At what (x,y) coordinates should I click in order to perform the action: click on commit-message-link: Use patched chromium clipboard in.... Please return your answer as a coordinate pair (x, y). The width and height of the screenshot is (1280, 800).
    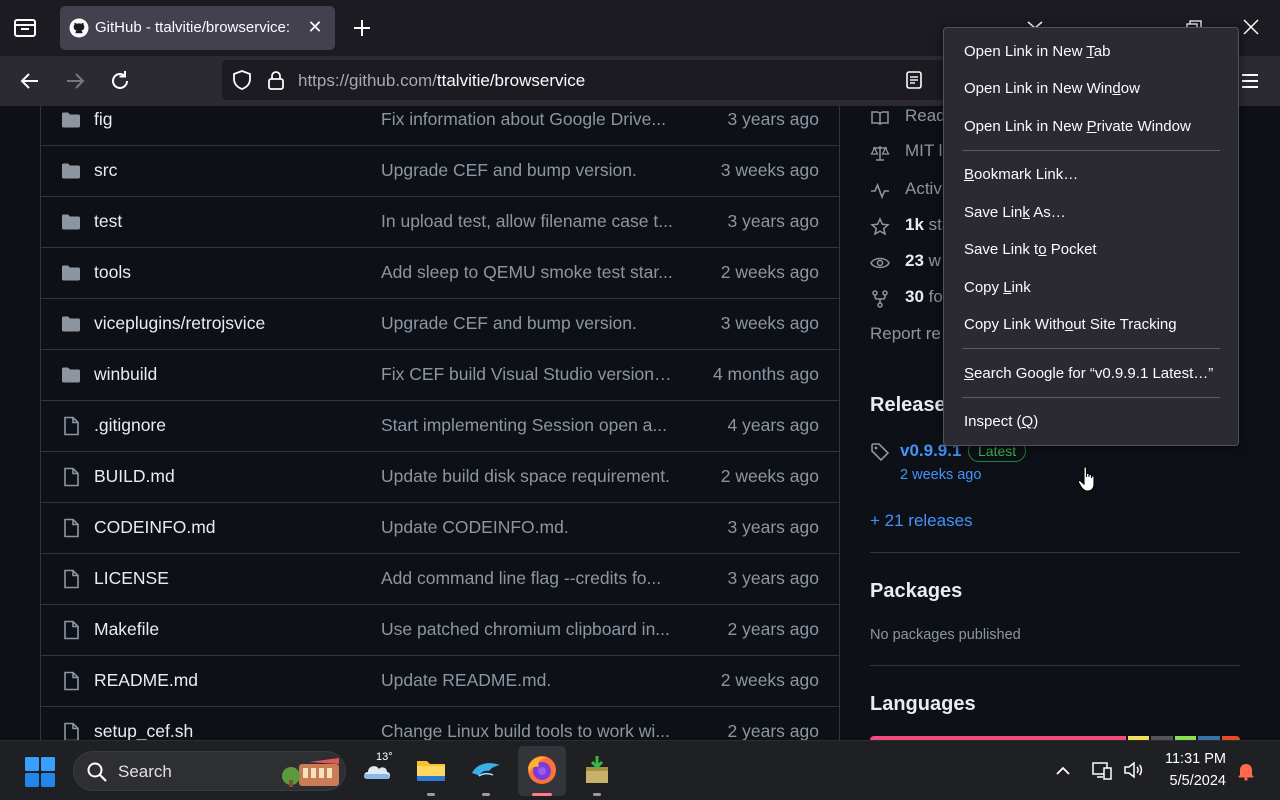
    Looking at the image, I should click on (527, 629).